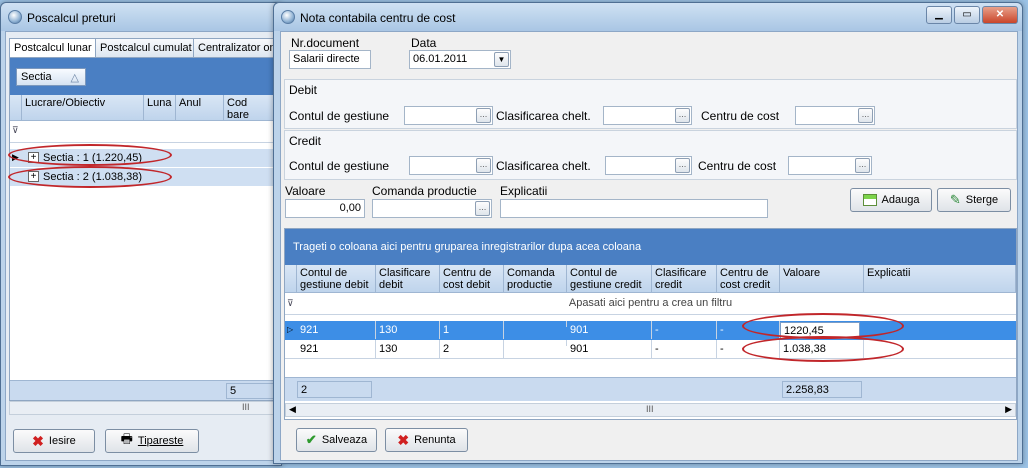 The width and height of the screenshot is (1028, 468). Describe the element at coordinates (305, 141) in the screenshot. I see `credit-label: Credit` at that location.